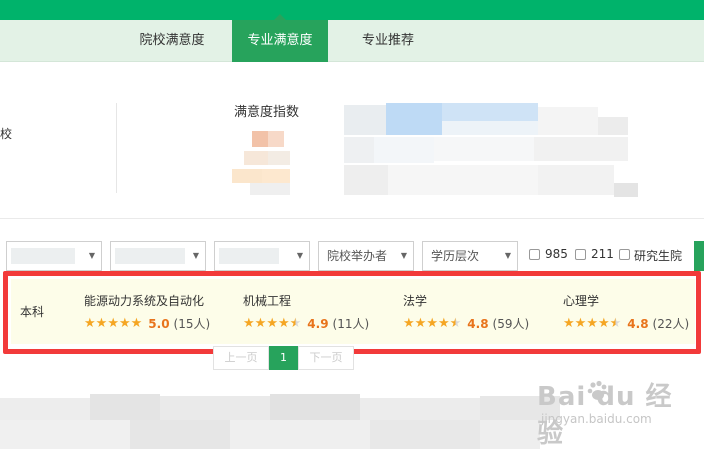 This screenshot has width=704, height=449. I want to click on top-header-bar, so click(352, 10).